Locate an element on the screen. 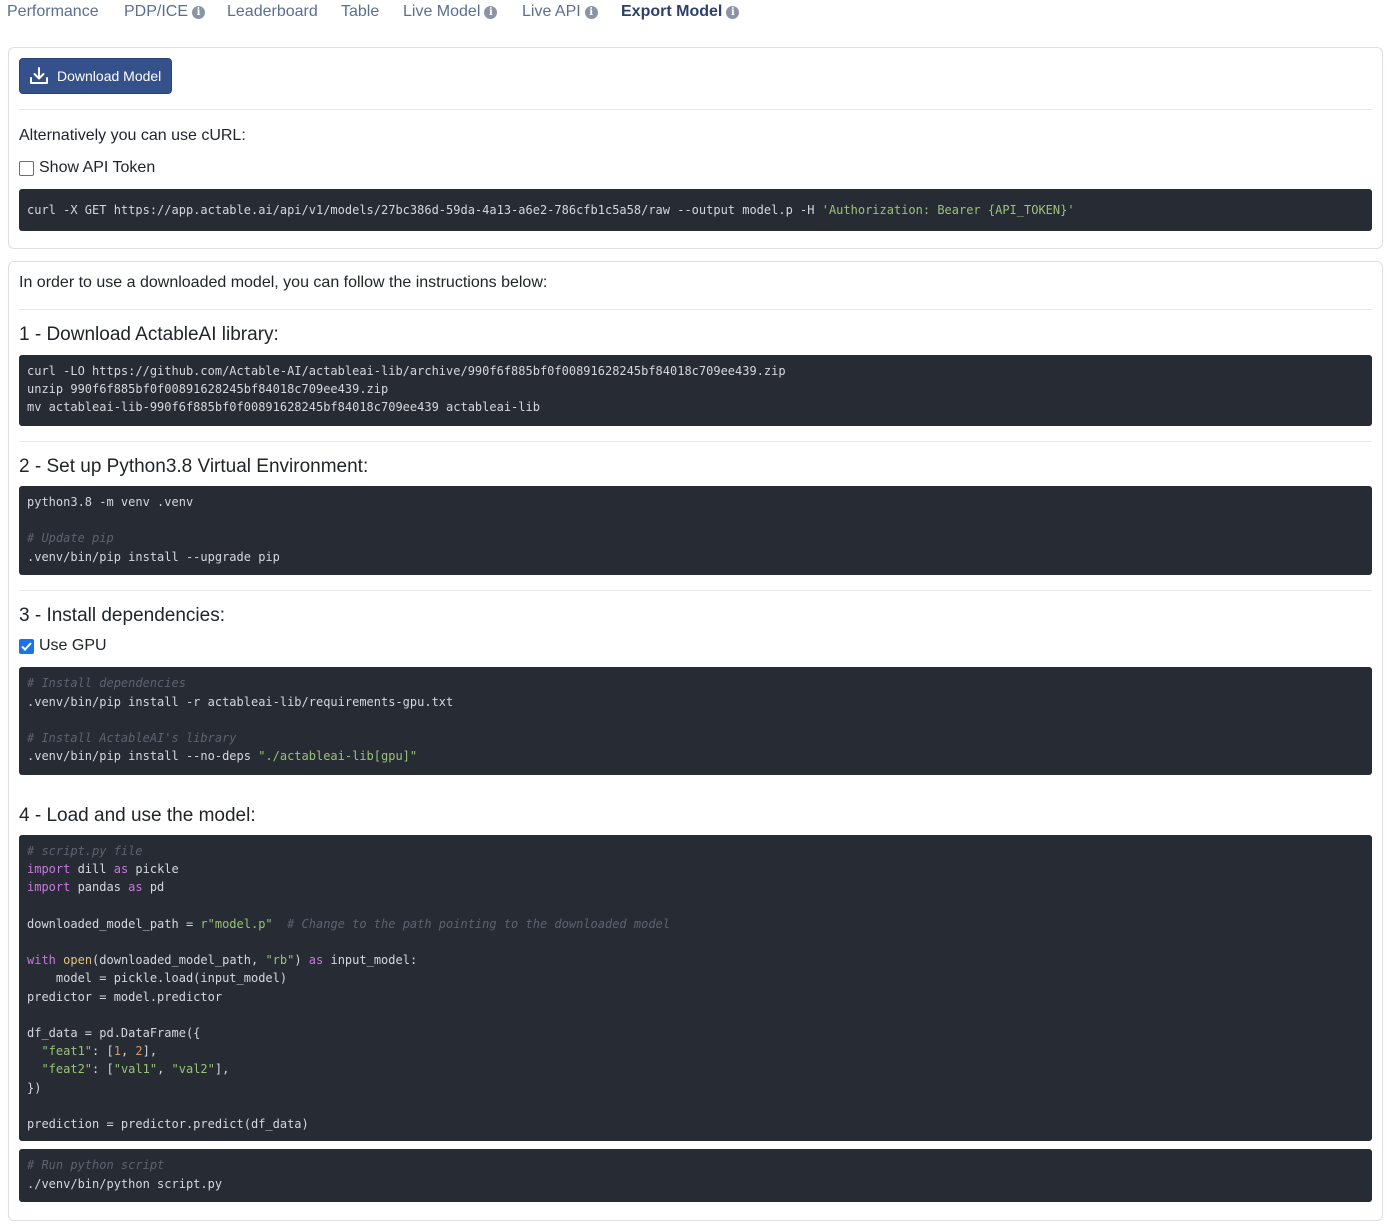 The width and height of the screenshot is (1391, 1230). checkmark-icon is located at coordinates (26, 646).